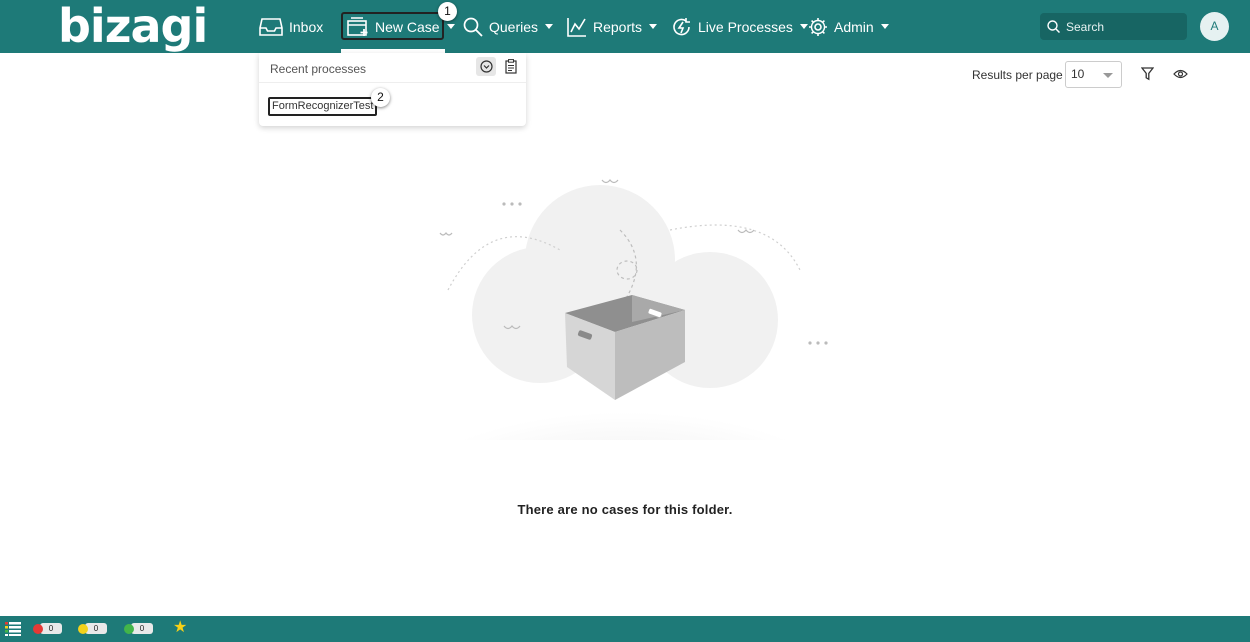 Image resolution: width=1250 pixels, height=642 pixels. What do you see at coordinates (625, 629) in the screenshot?
I see `bottom-status-bar: 0 0 0 ★` at bounding box center [625, 629].